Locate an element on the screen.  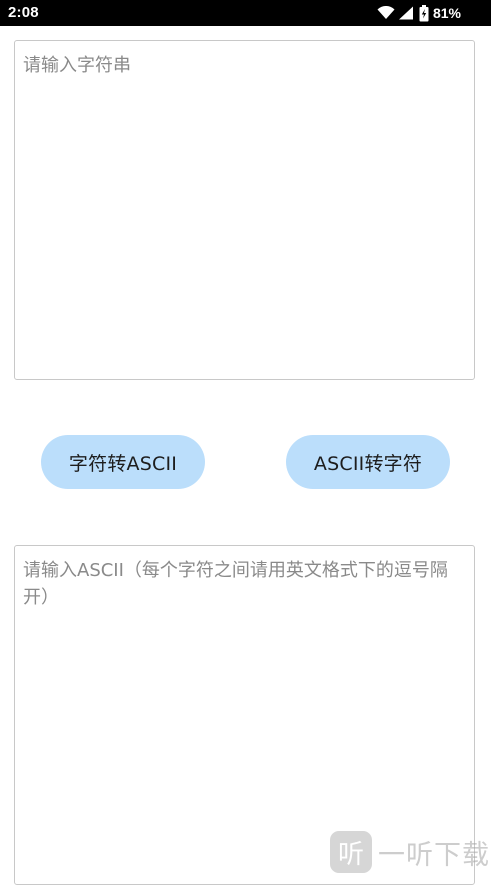
watermark-logo-icon: 听 is located at coordinates (351, 852).